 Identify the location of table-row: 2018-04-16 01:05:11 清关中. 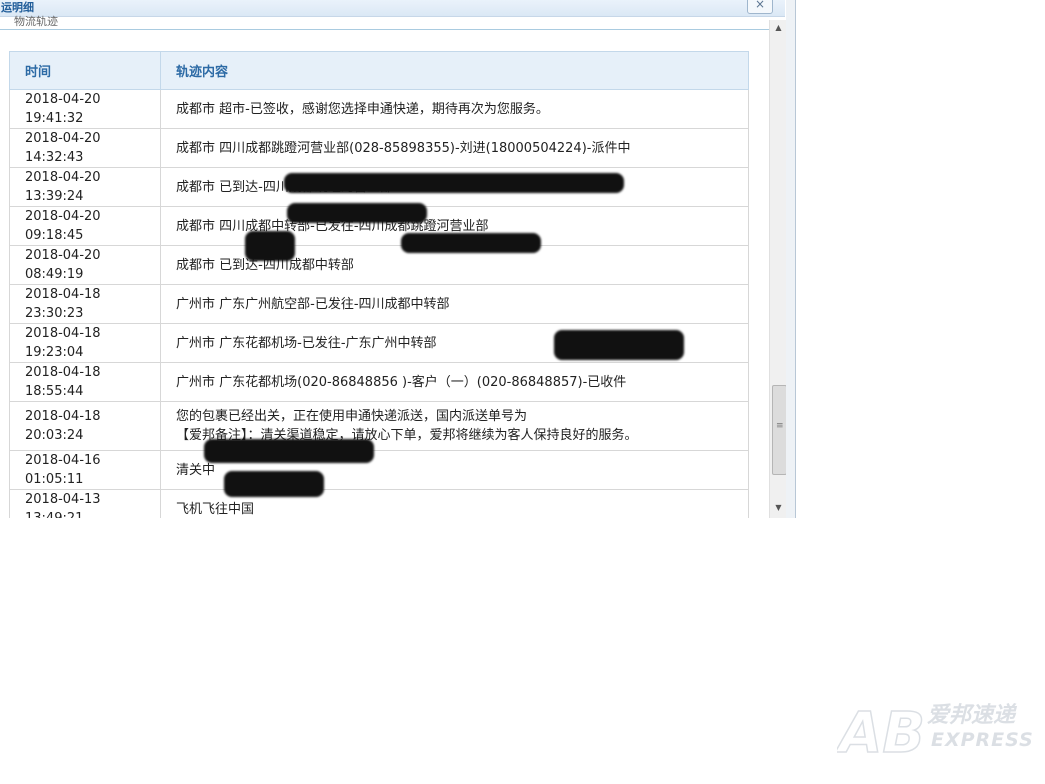
(379, 470).